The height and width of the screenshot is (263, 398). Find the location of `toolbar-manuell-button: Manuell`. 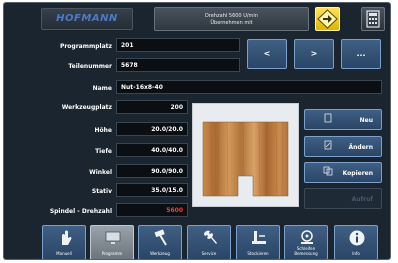

toolbar-manuell-button: Manuell is located at coordinates (64, 242).